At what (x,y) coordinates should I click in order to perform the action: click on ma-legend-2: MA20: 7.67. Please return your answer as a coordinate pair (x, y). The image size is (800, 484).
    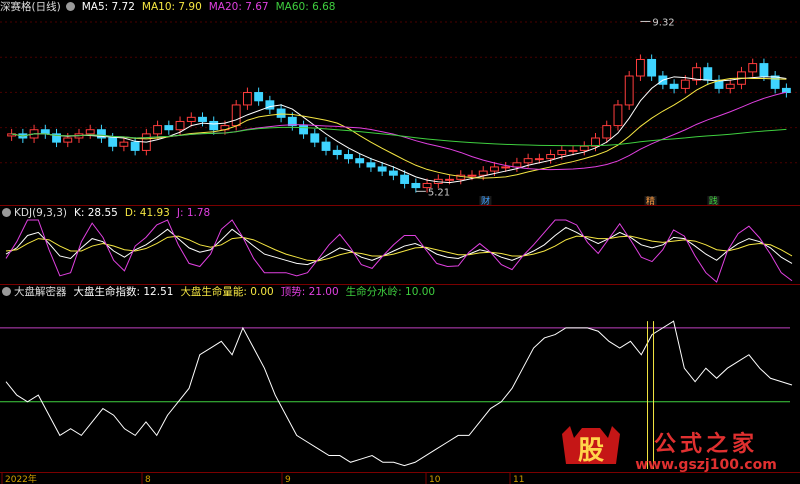
    Looking at the image, I should click on (238, 7).